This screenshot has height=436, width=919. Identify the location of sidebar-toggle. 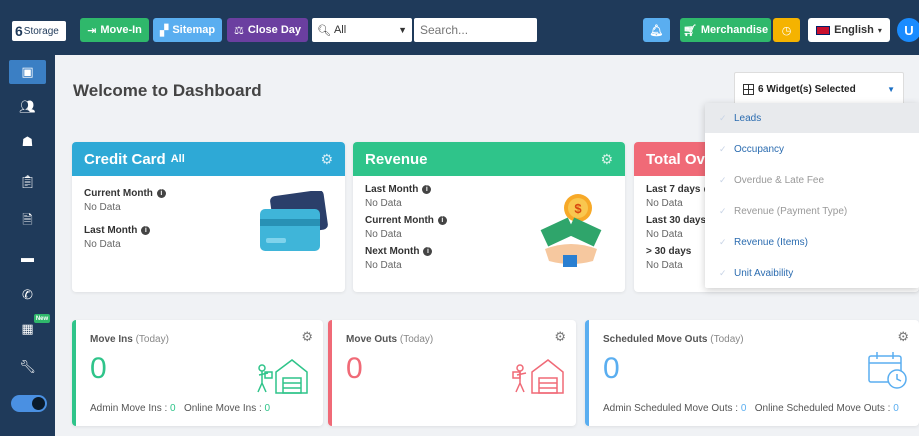
(29, 403).